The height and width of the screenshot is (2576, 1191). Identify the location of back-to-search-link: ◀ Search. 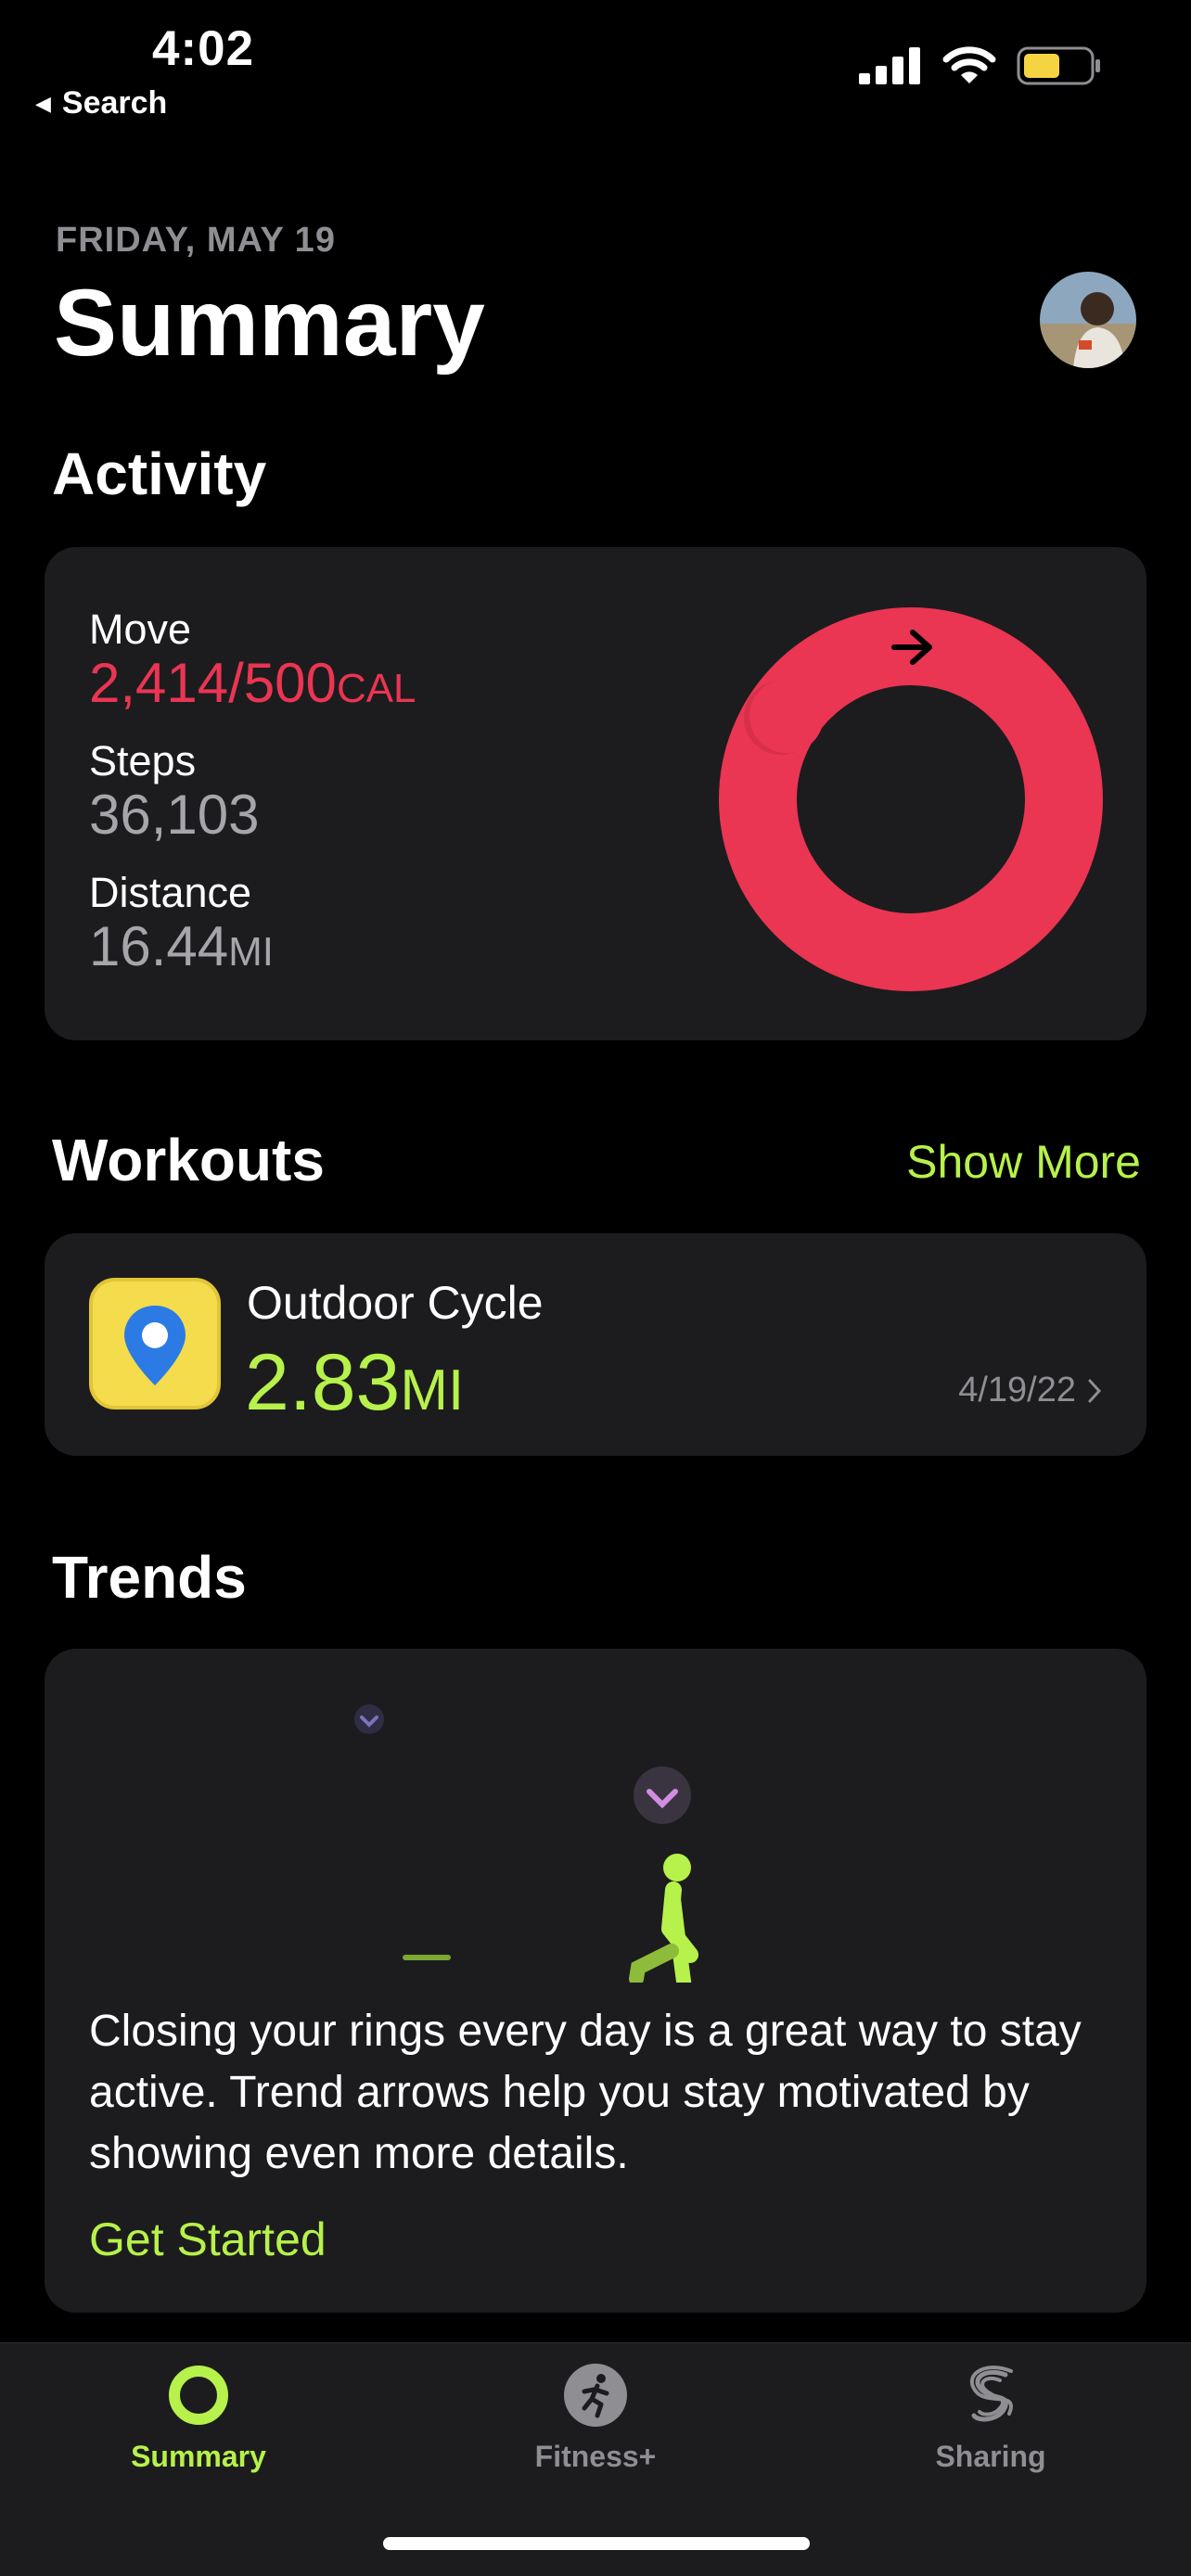
(101, 103).